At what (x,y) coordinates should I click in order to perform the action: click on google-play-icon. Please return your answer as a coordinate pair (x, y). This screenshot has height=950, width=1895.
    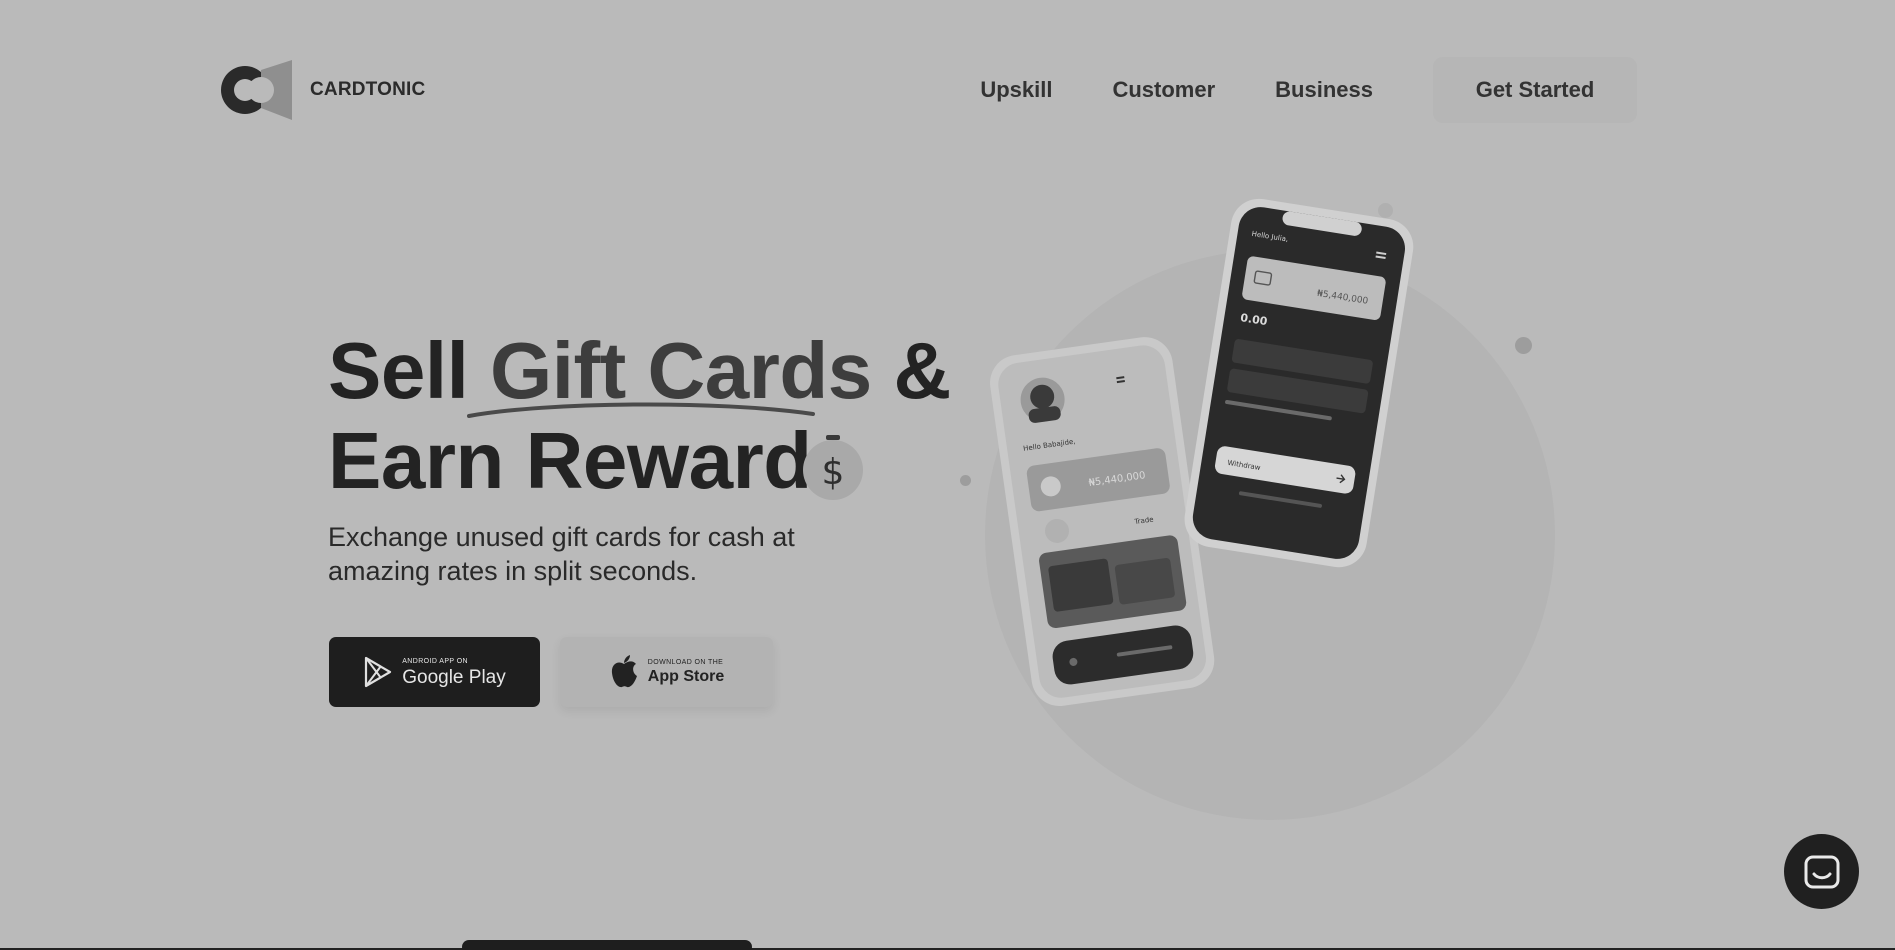
    Looking at the image, I should click on (378, 672).